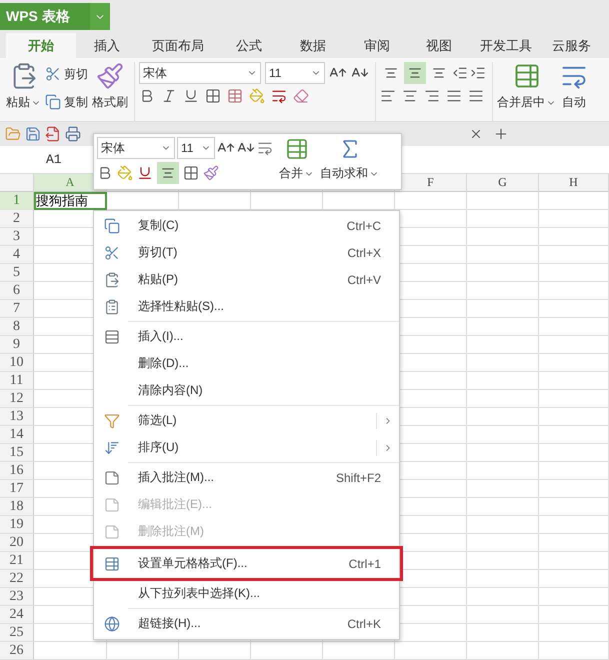  Describe the element at coordinates (17, 381) in the screenshot. I see `row-header: 11` at that location.